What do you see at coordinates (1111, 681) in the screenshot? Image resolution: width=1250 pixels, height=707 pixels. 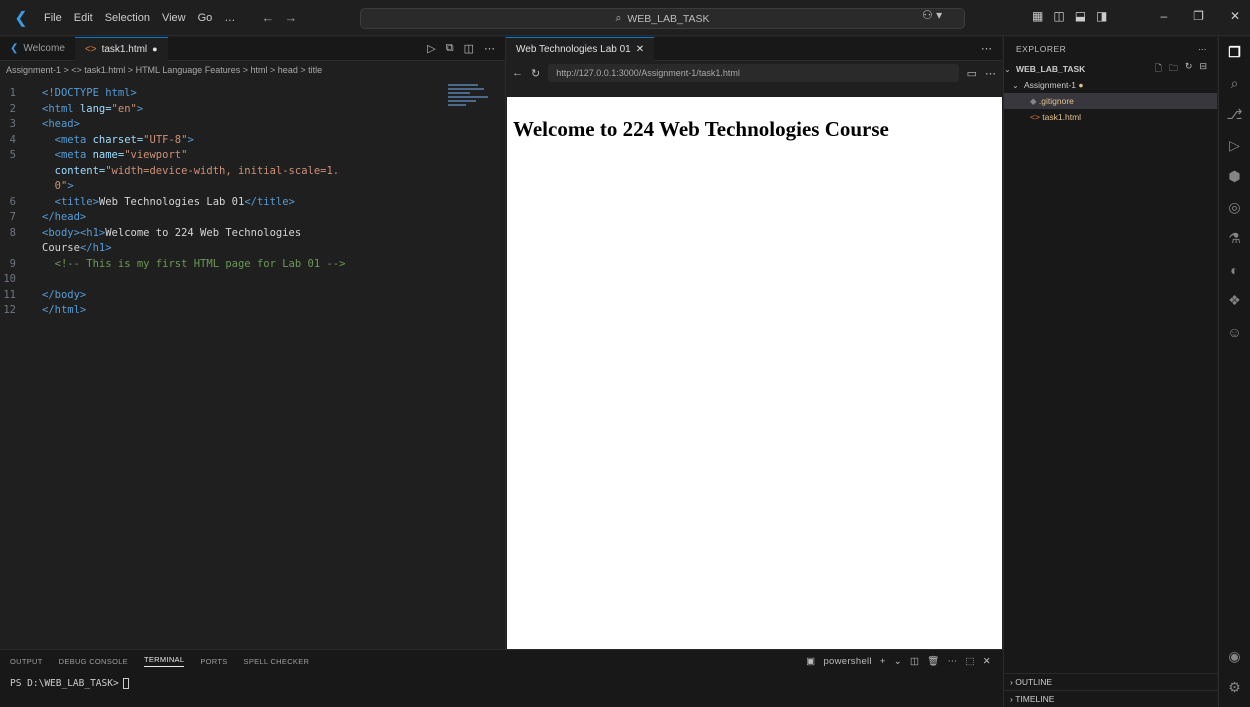 I see `outline-section: › OUTLINE` at bounding box center [1111, 681].